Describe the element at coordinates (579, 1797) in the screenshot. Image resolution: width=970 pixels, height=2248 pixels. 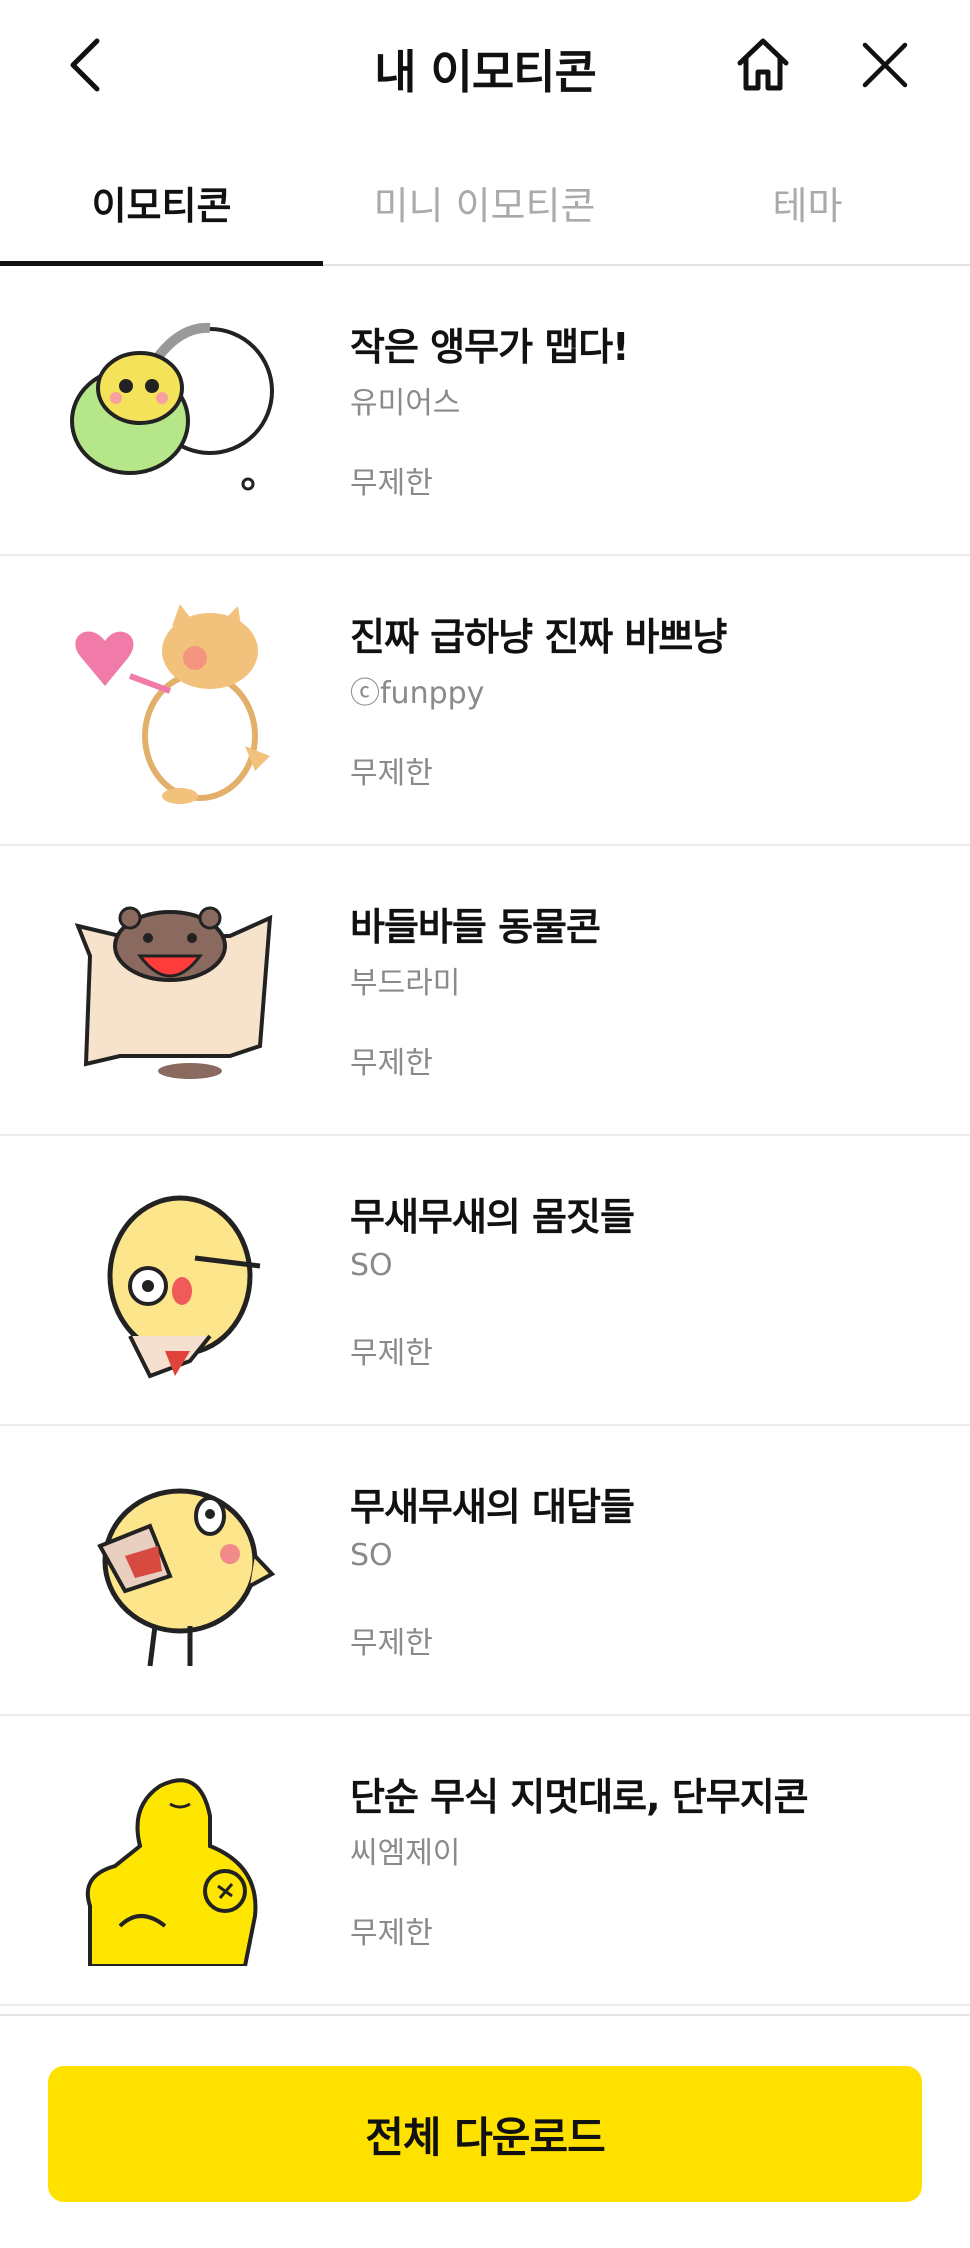
I see `item-title: 단순 무식 지멋대로, 단무지콘` at that location.